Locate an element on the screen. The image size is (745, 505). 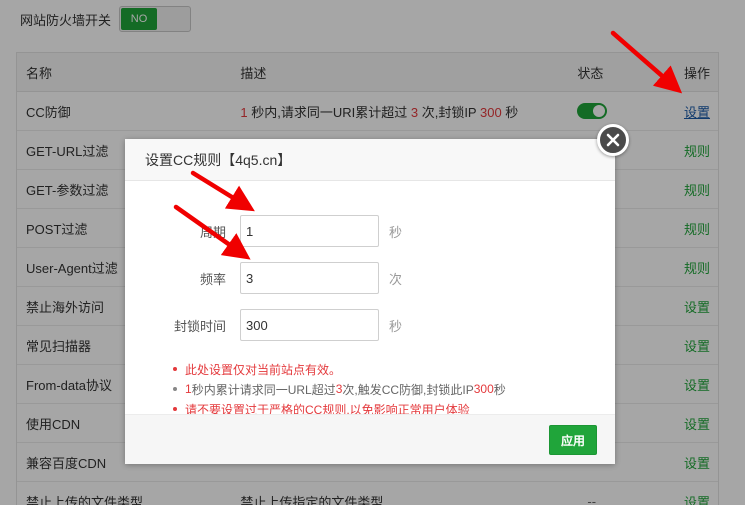
note-item: 1 秒内累计请求同一URL超过 3 次,触发CC防御,封锁此IP 300 秒 is located at coordinates (339, 389).